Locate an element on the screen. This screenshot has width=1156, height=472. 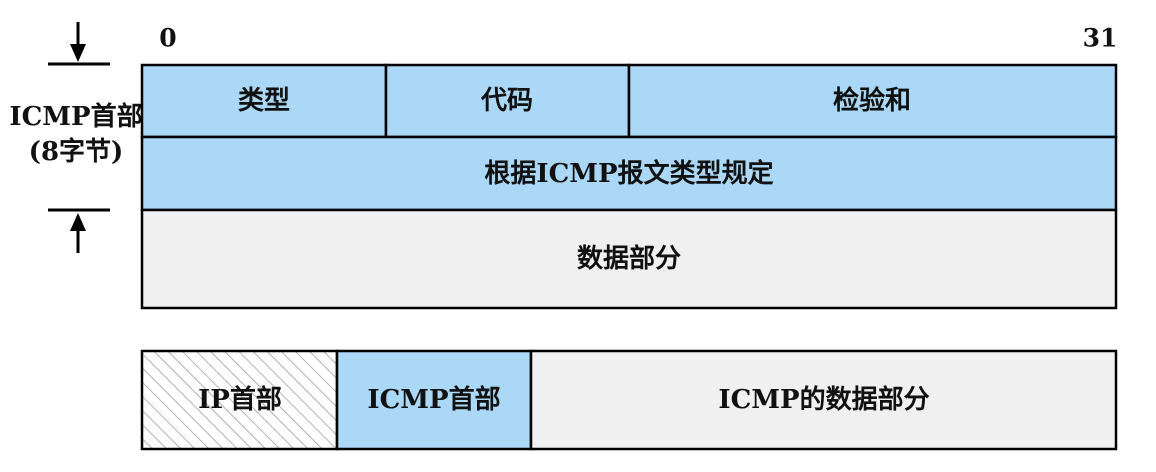
icmp-header-segment-label: ICMP首部 is located at coordinates (433, 399).